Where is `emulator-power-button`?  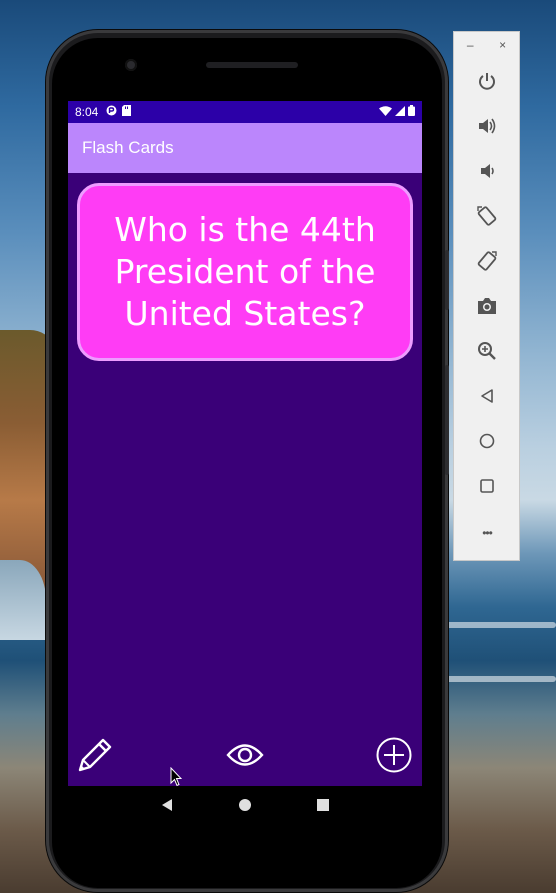
emulator-power-button is located at coordinates (487, 83).